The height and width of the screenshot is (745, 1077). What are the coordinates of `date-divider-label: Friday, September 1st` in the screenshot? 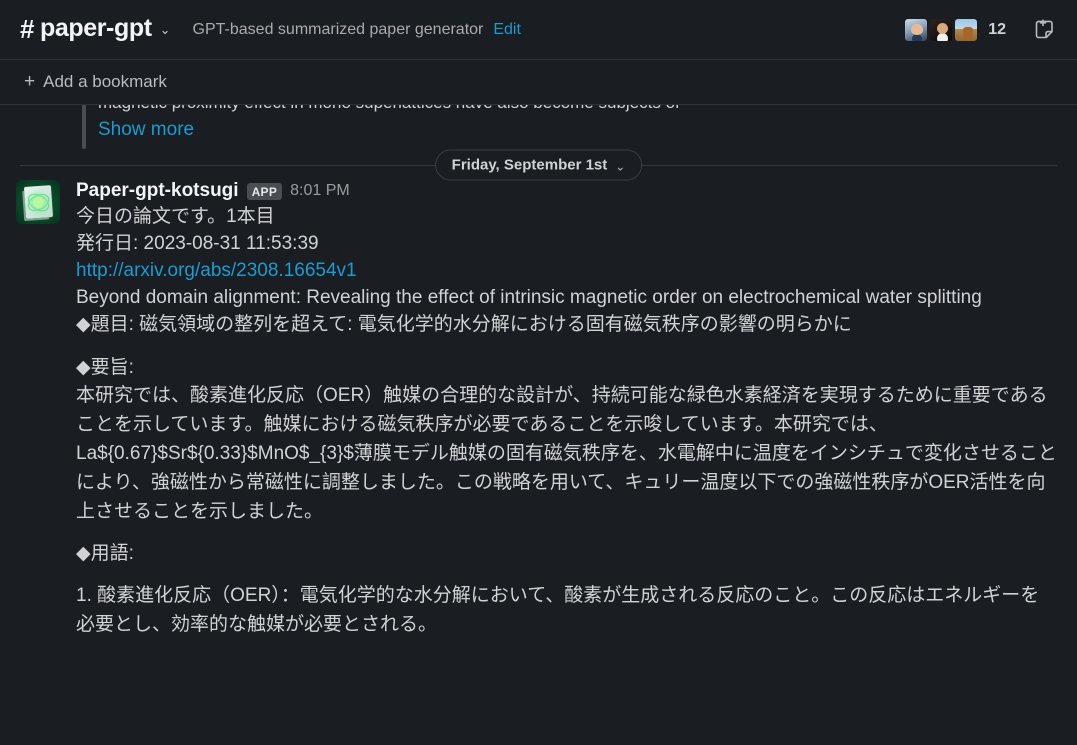 It's located at (529, 165).